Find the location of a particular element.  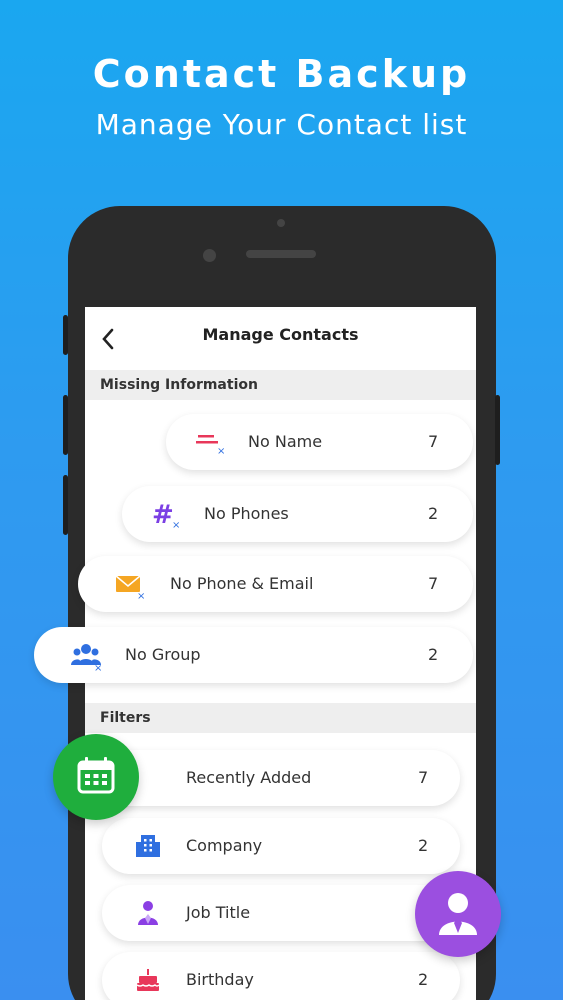

phone-speaker is located at coordinates (281, 254).